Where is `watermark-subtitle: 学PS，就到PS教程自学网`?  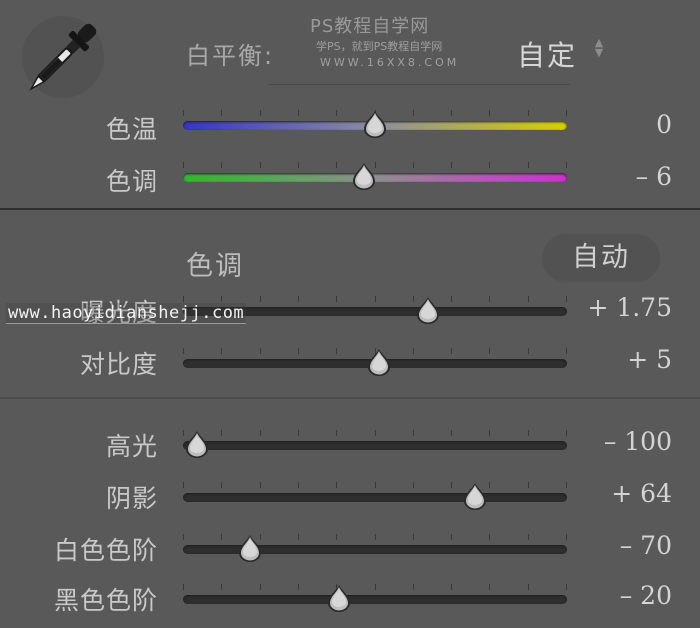 watermark-subtitle: 学PS，就到PS教程自学网 is located at coordinates (379, 46).